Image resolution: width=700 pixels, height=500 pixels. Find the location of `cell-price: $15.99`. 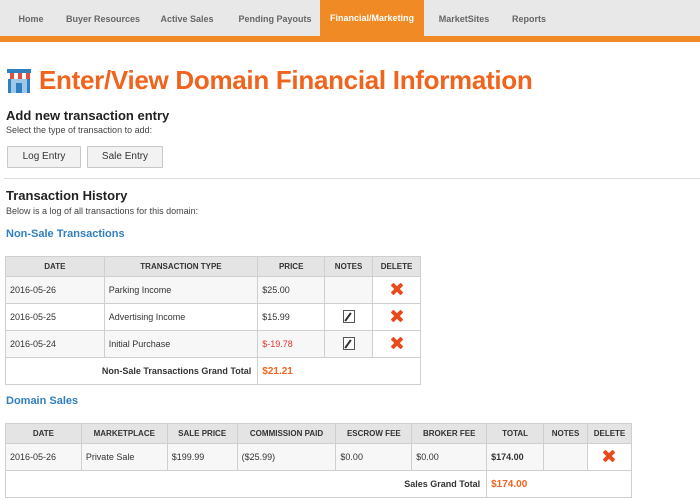

cell-price: $15.99 is located at coordinates (291, 317).